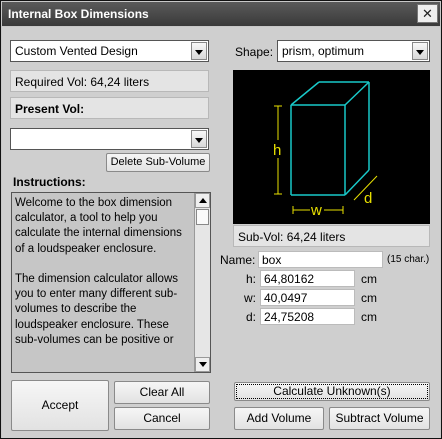 The height and width of the screenshot is (439, 442). I want to click on scroll-thumb, so click(202, 217).